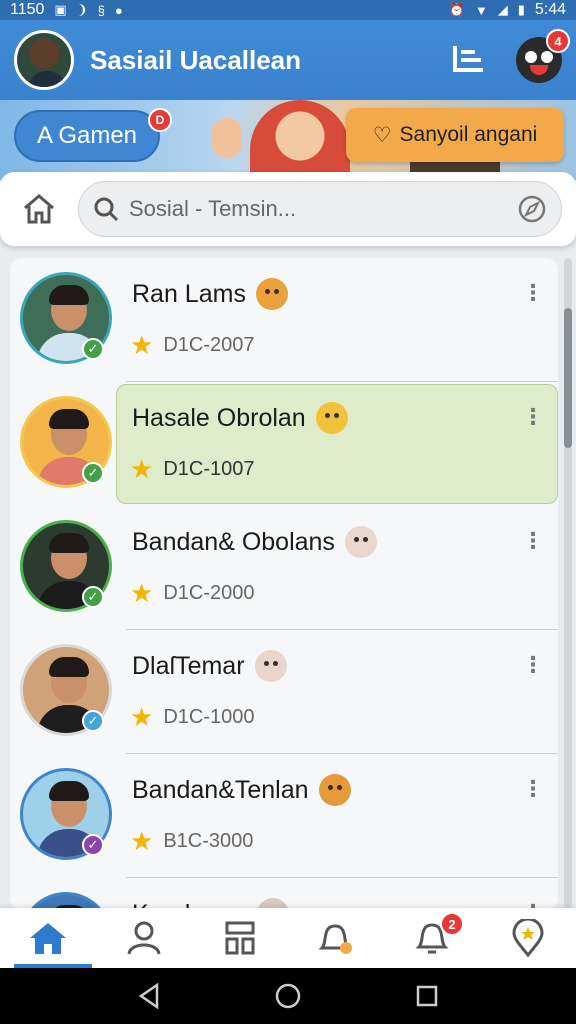 This screenshot has width=576, height=1024. What do you see at coordinates (220, 789) in the screenshot?
I see `contact-name-text: Bandan&Tenlan` at bounding box center [220, 789].